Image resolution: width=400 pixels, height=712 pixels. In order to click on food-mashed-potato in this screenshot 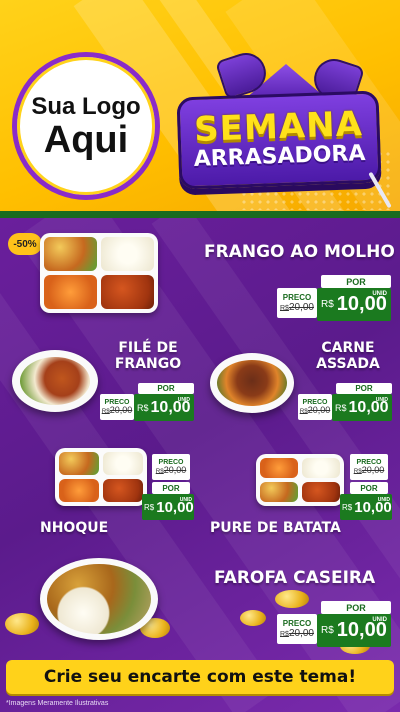, I will do `click(279, 492)`.